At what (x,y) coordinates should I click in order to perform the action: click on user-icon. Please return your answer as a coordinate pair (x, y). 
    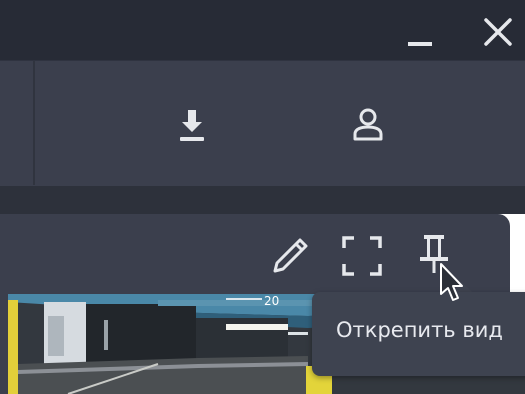
    Looking at the image, I should click on (368, 124).